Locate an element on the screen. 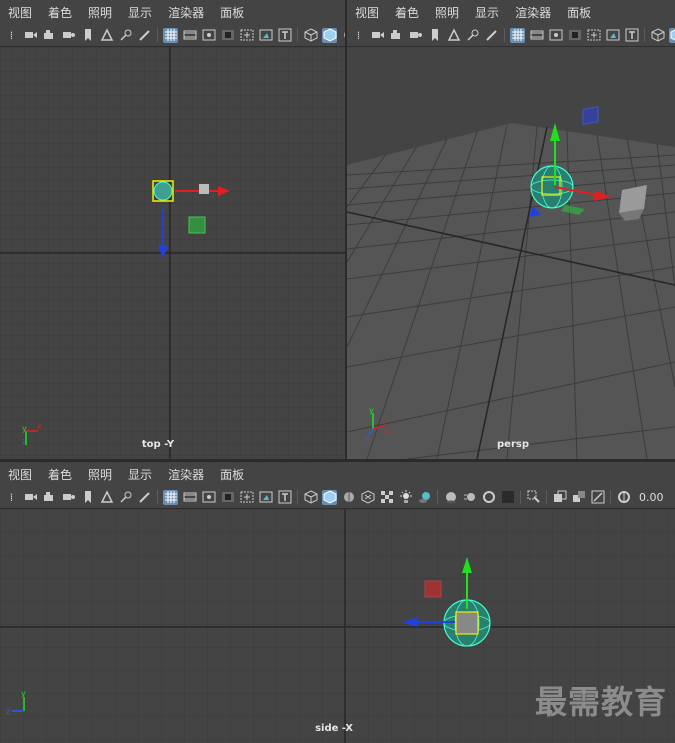 The width and height of the screenshot is (675, 743). selected-sphere is located at coordinates (552, 187).